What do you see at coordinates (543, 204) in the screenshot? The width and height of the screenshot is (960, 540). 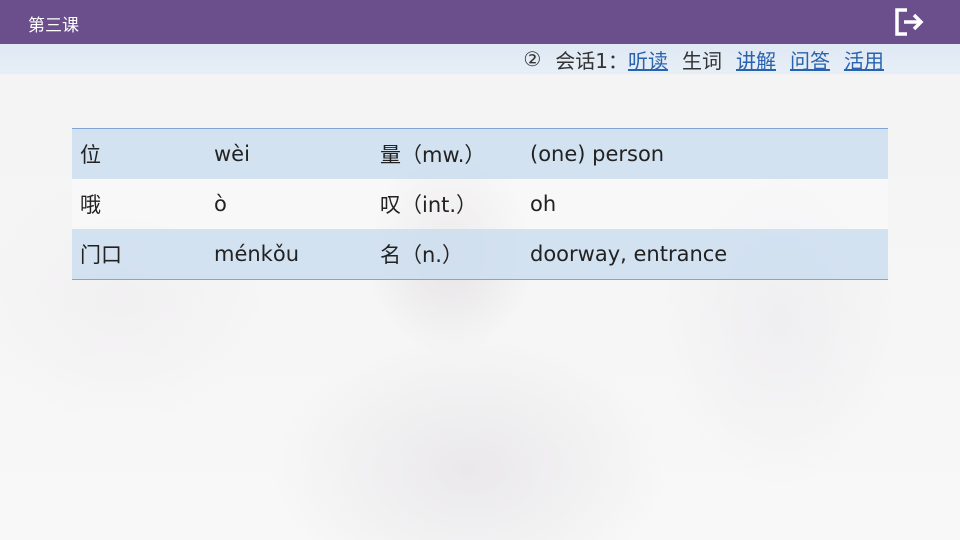 I see `vocab-meaning: oh` at bounding box center [543, 204].